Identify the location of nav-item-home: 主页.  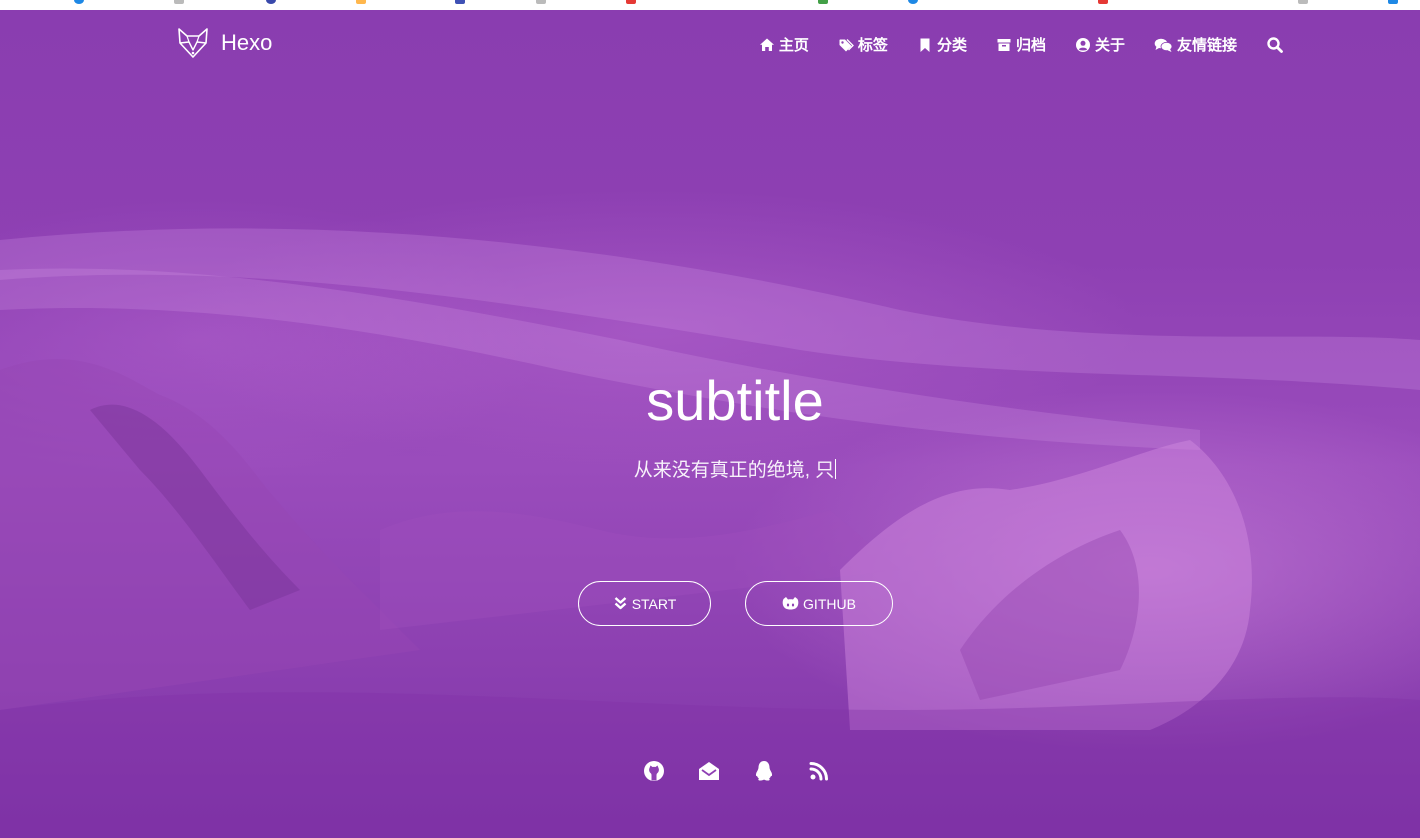
(784, 44).